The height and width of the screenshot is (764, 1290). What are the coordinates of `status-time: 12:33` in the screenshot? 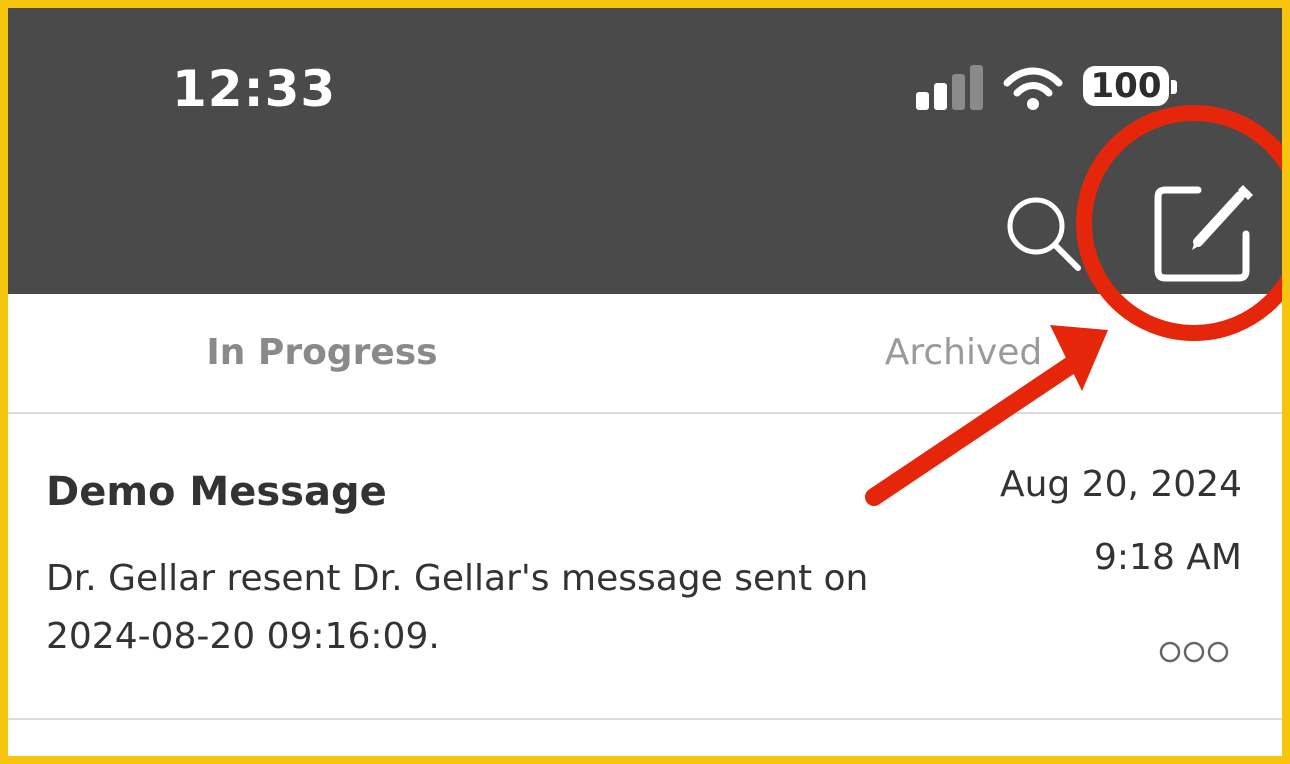 It's located at (254, 89).